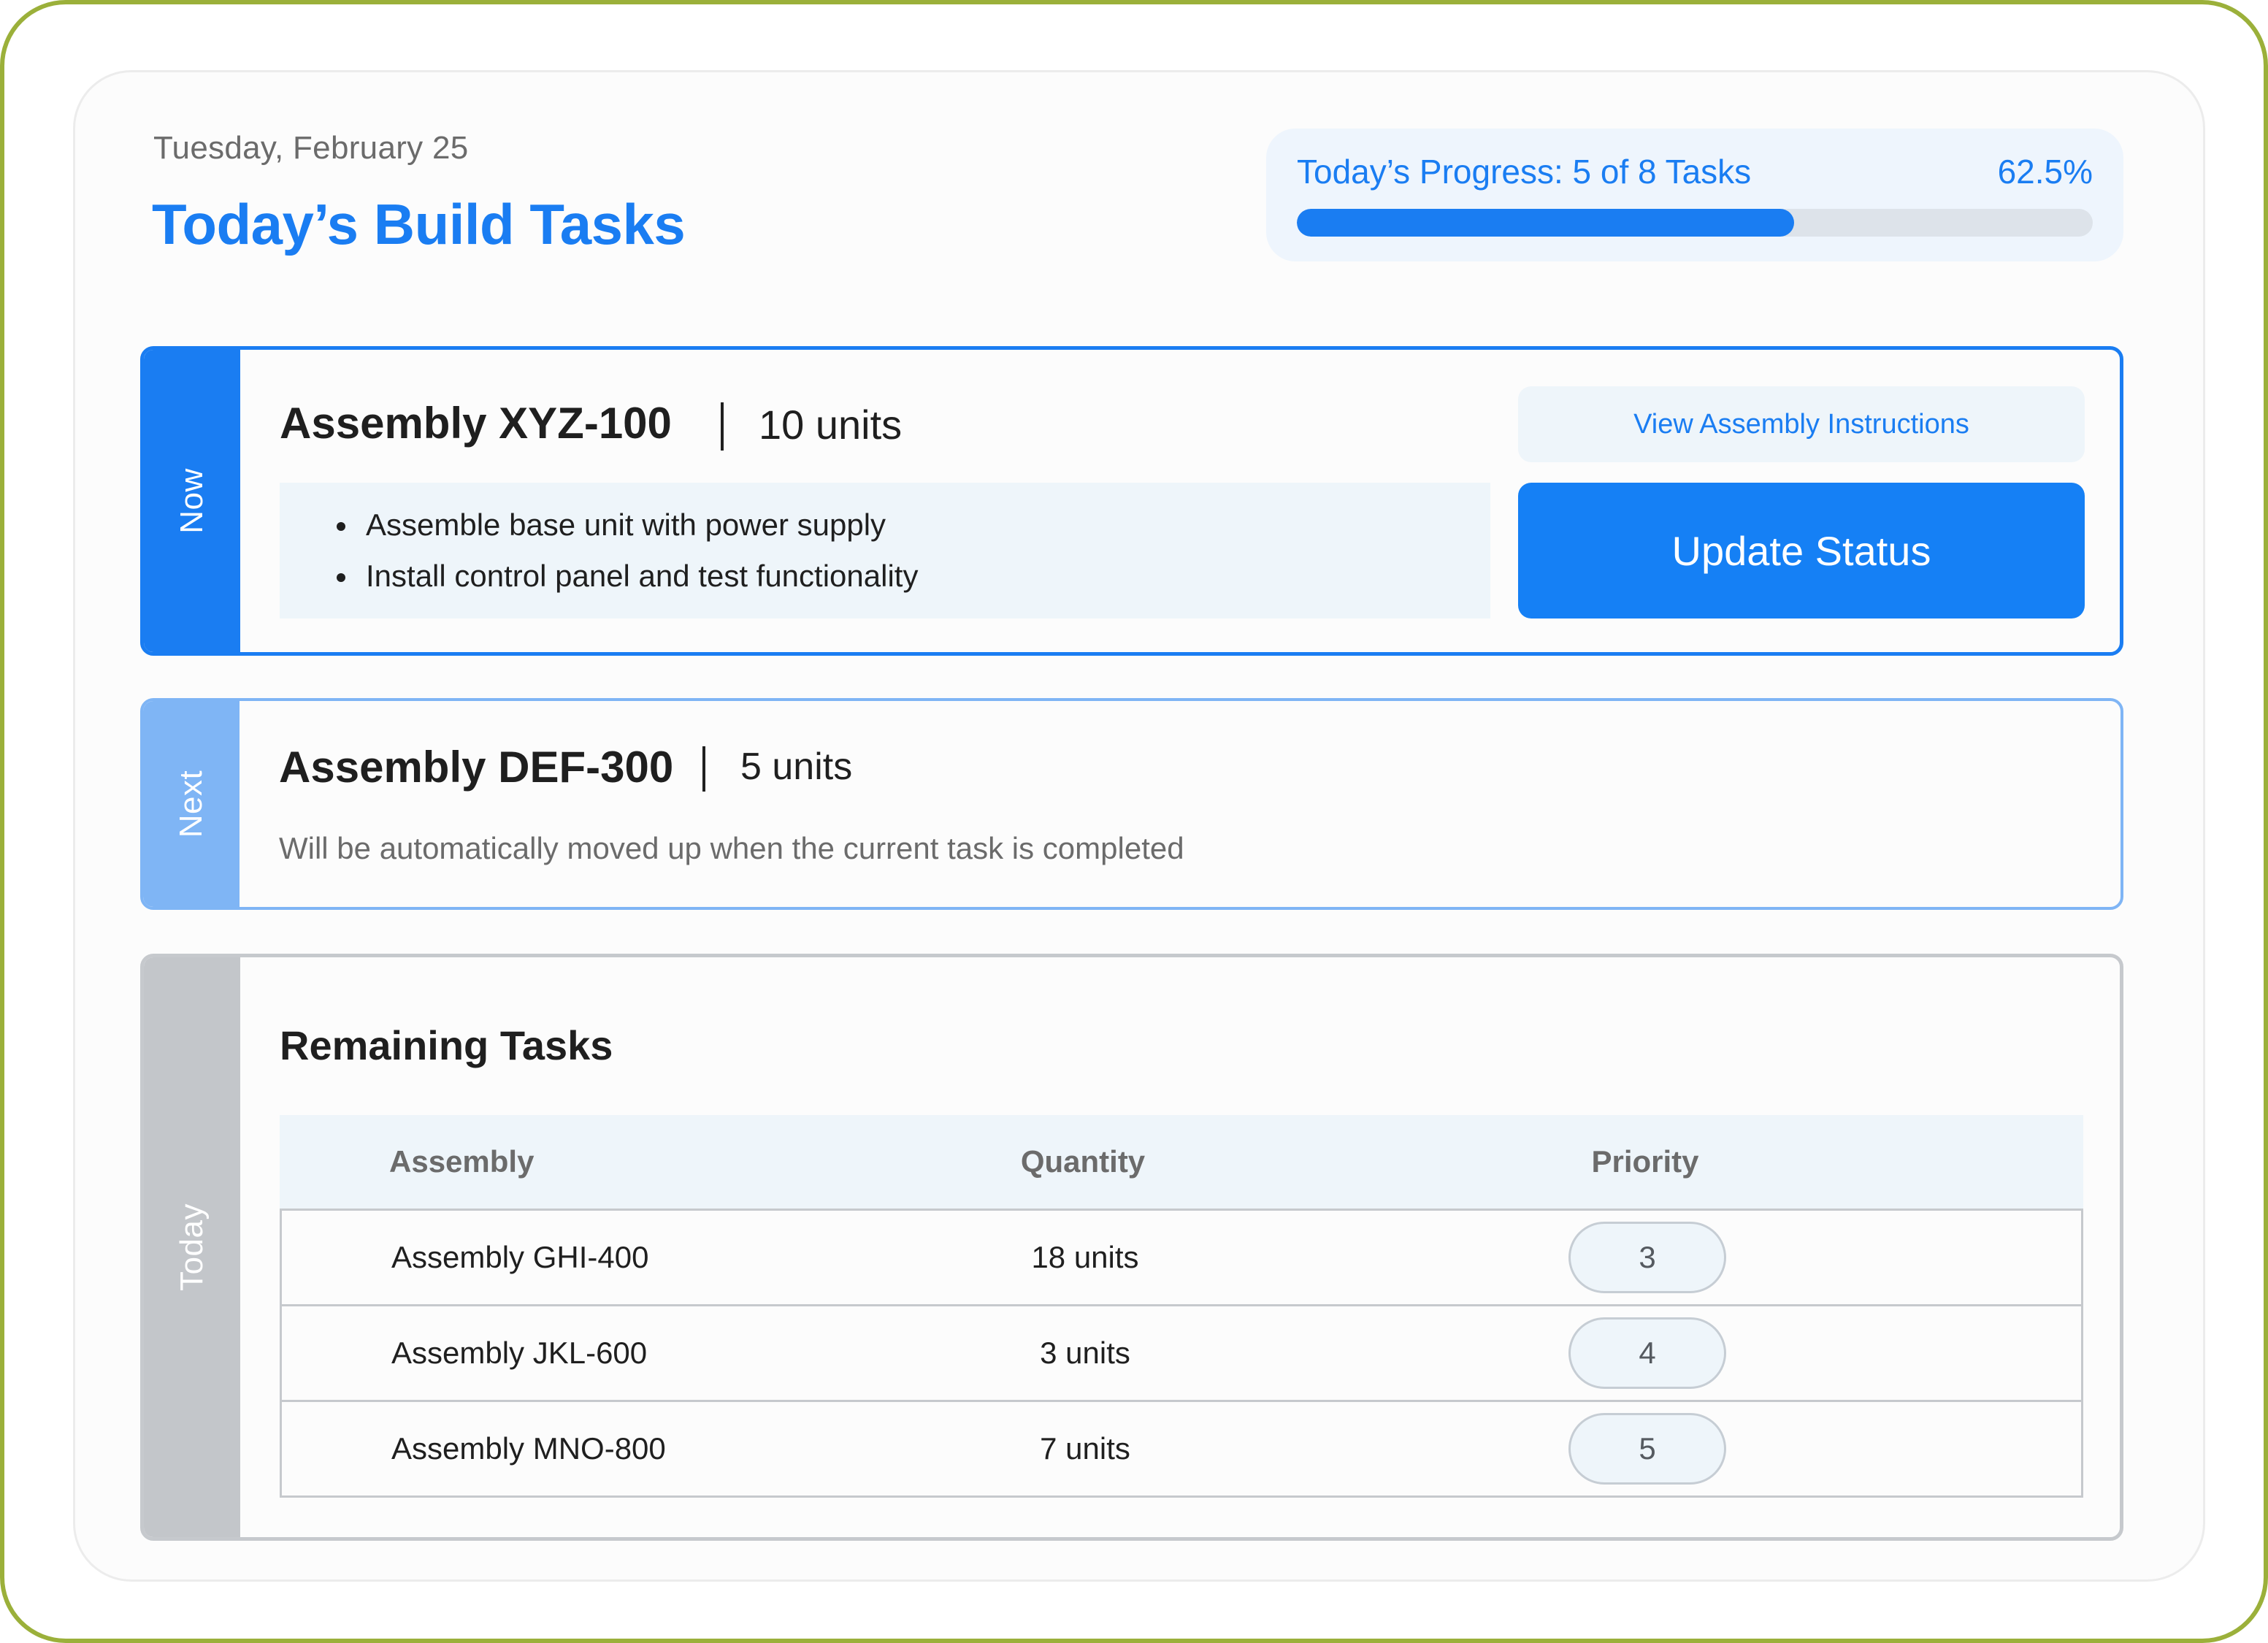 The height and width of the screenshot is (1643, 2268). I want to click on remaining-tasks-title: Remaining Tasks, so click(446, 1045).